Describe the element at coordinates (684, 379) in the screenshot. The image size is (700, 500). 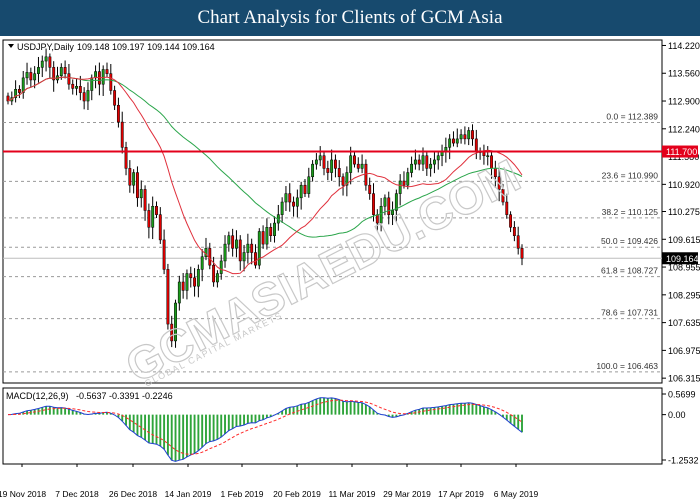
I see `price-y-tick-label: 106.315` at that location.